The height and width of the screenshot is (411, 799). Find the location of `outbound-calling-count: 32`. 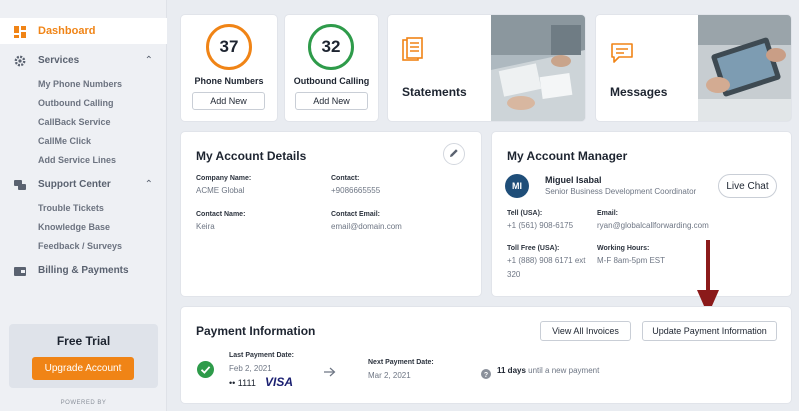

outbound-calling-count: 32 is located at coordinates (331, 47).